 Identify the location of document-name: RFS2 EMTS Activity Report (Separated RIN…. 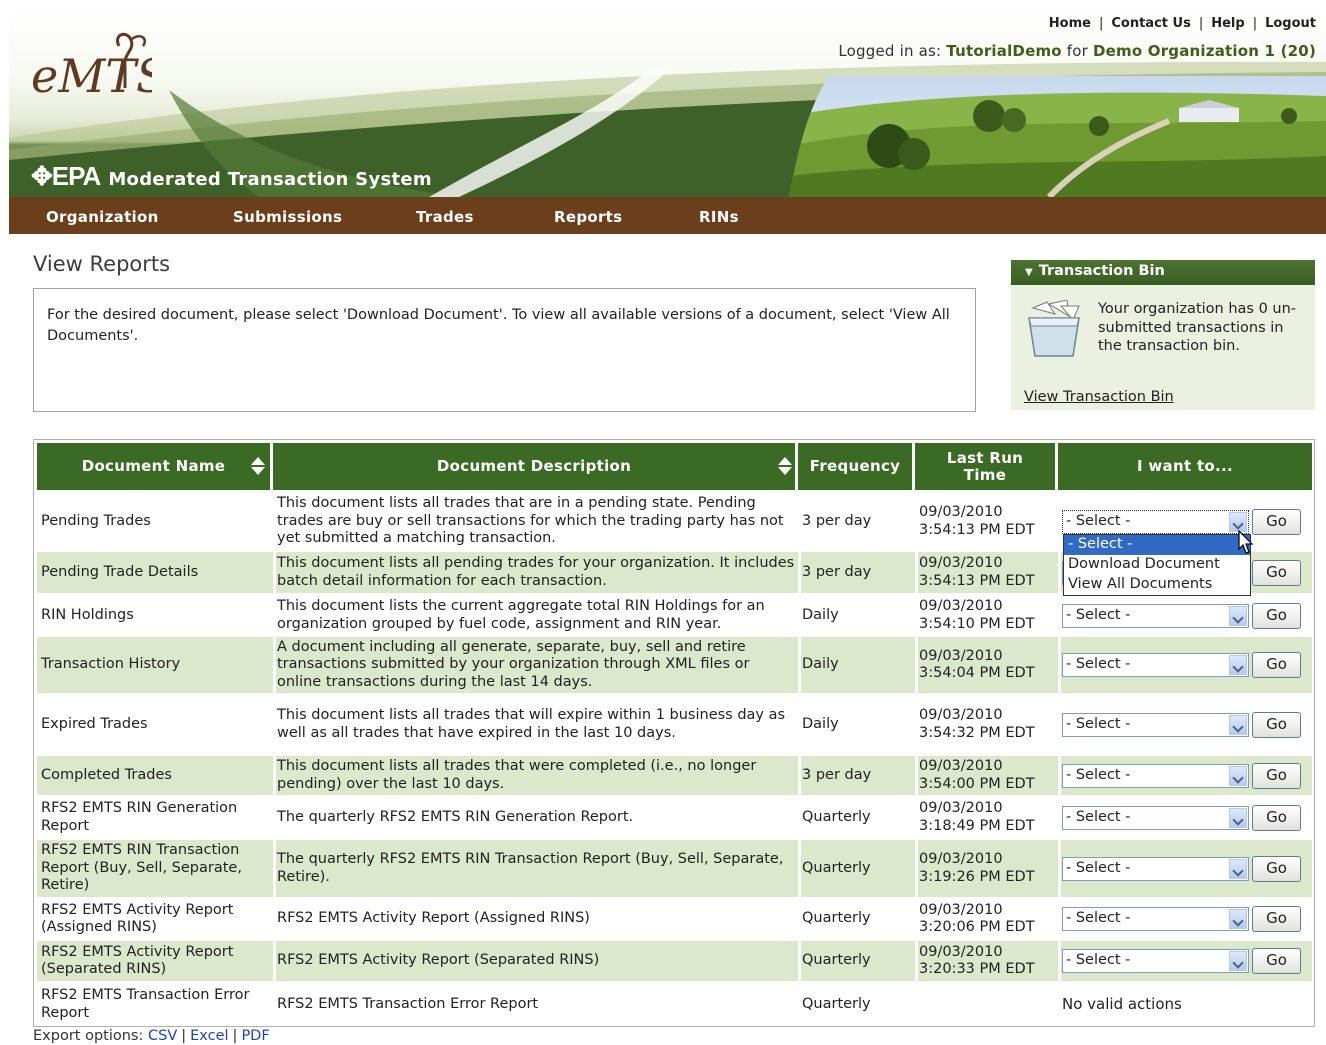
(137, 960).